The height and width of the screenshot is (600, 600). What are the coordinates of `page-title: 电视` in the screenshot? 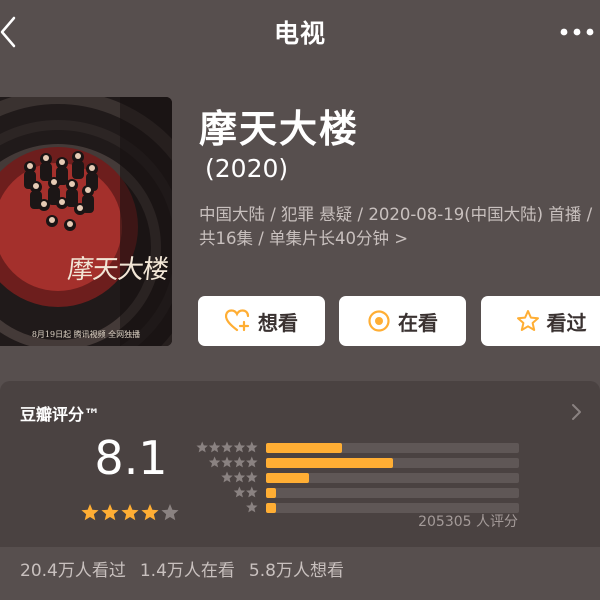 It's located at (299, 33).